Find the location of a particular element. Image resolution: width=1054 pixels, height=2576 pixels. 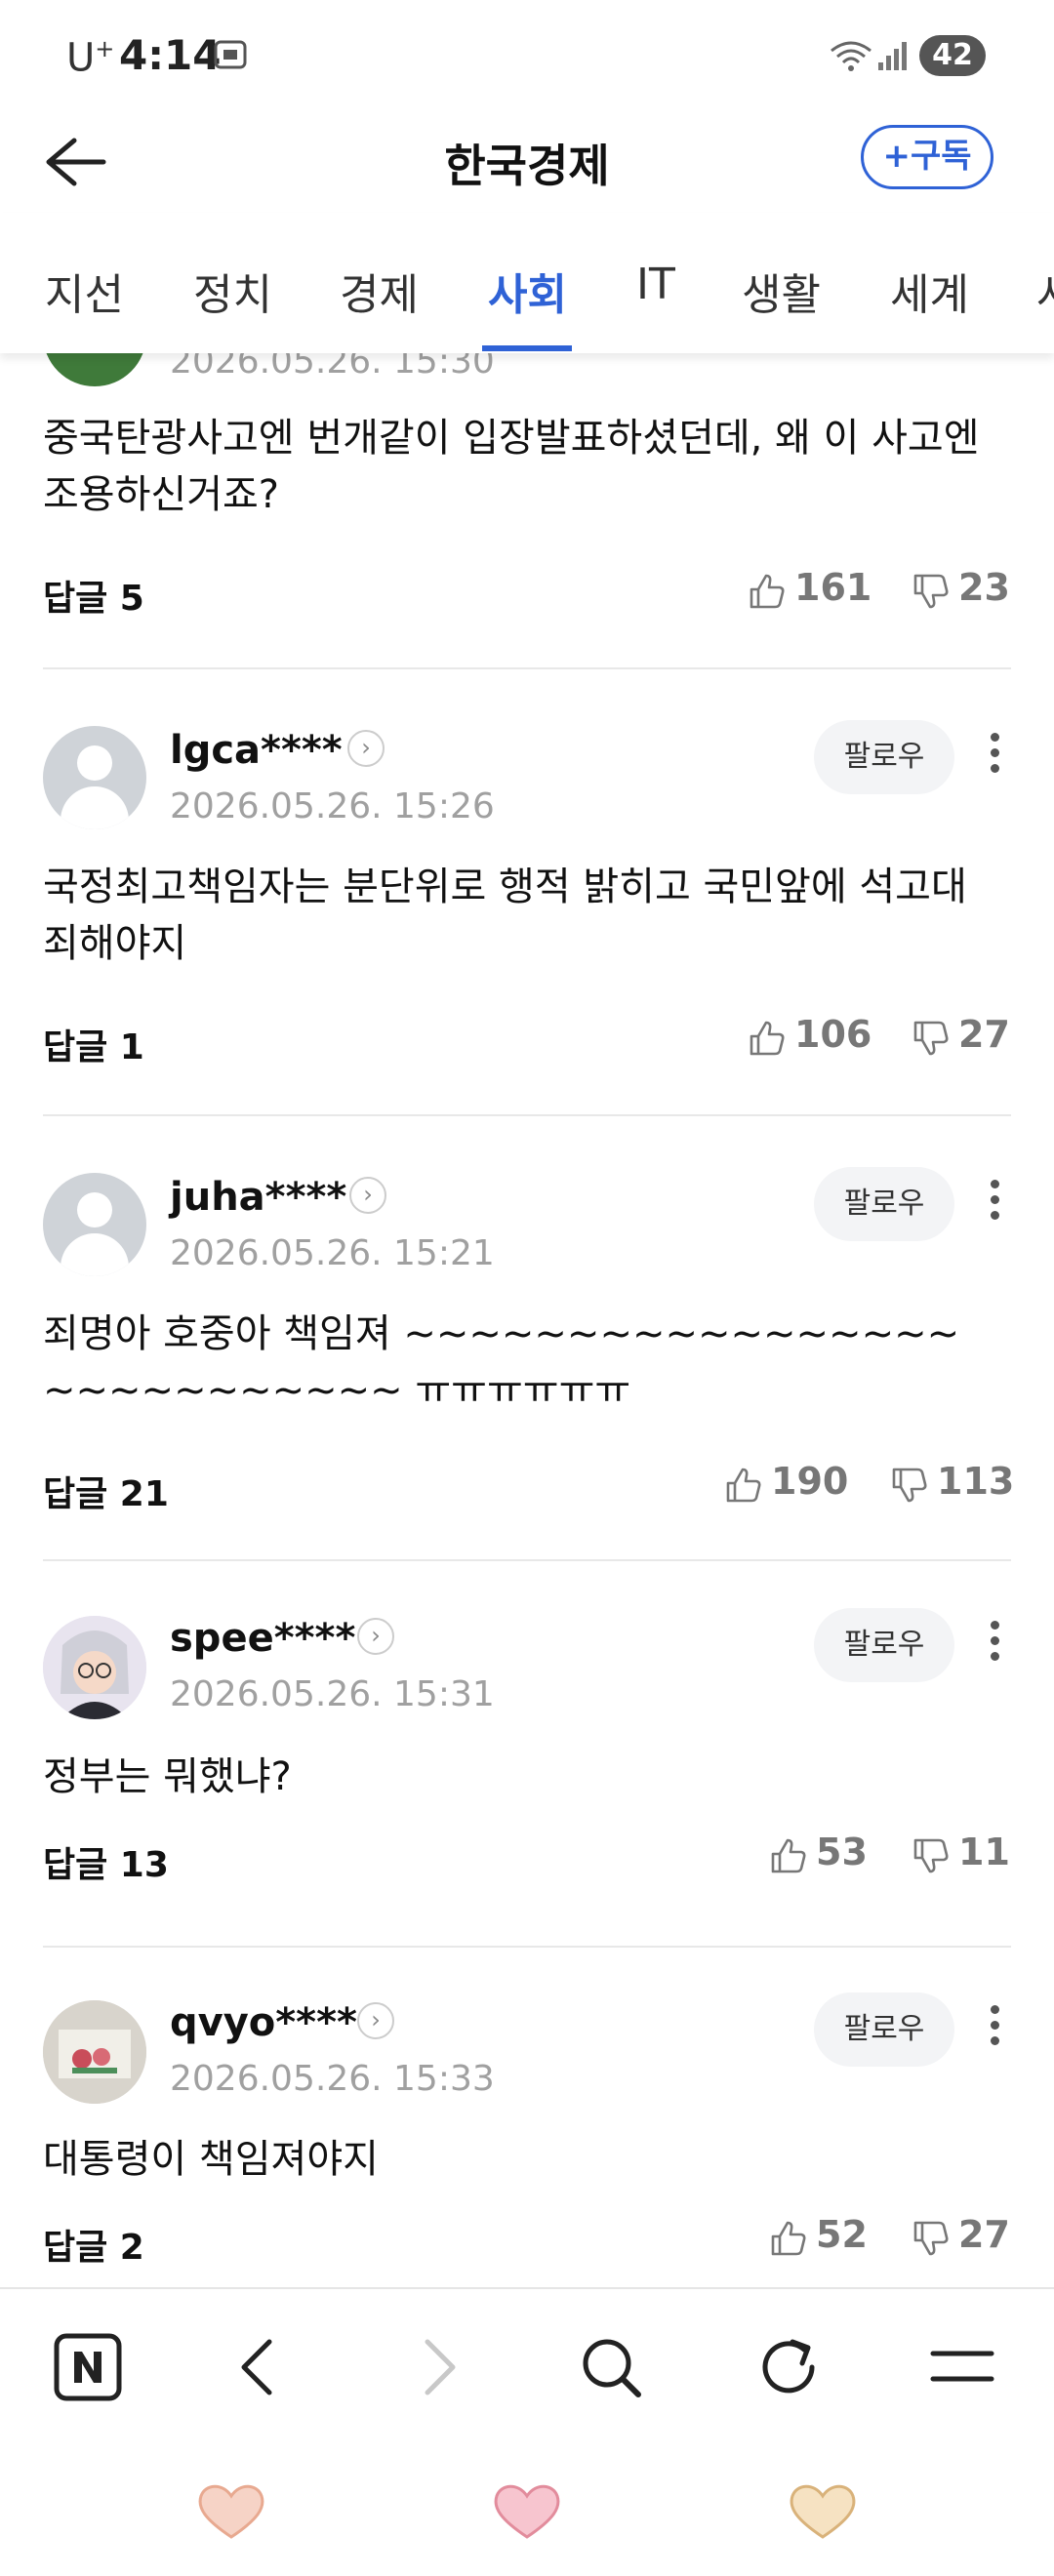

dislike-button: 11 is located at coordinates (965, 1855).